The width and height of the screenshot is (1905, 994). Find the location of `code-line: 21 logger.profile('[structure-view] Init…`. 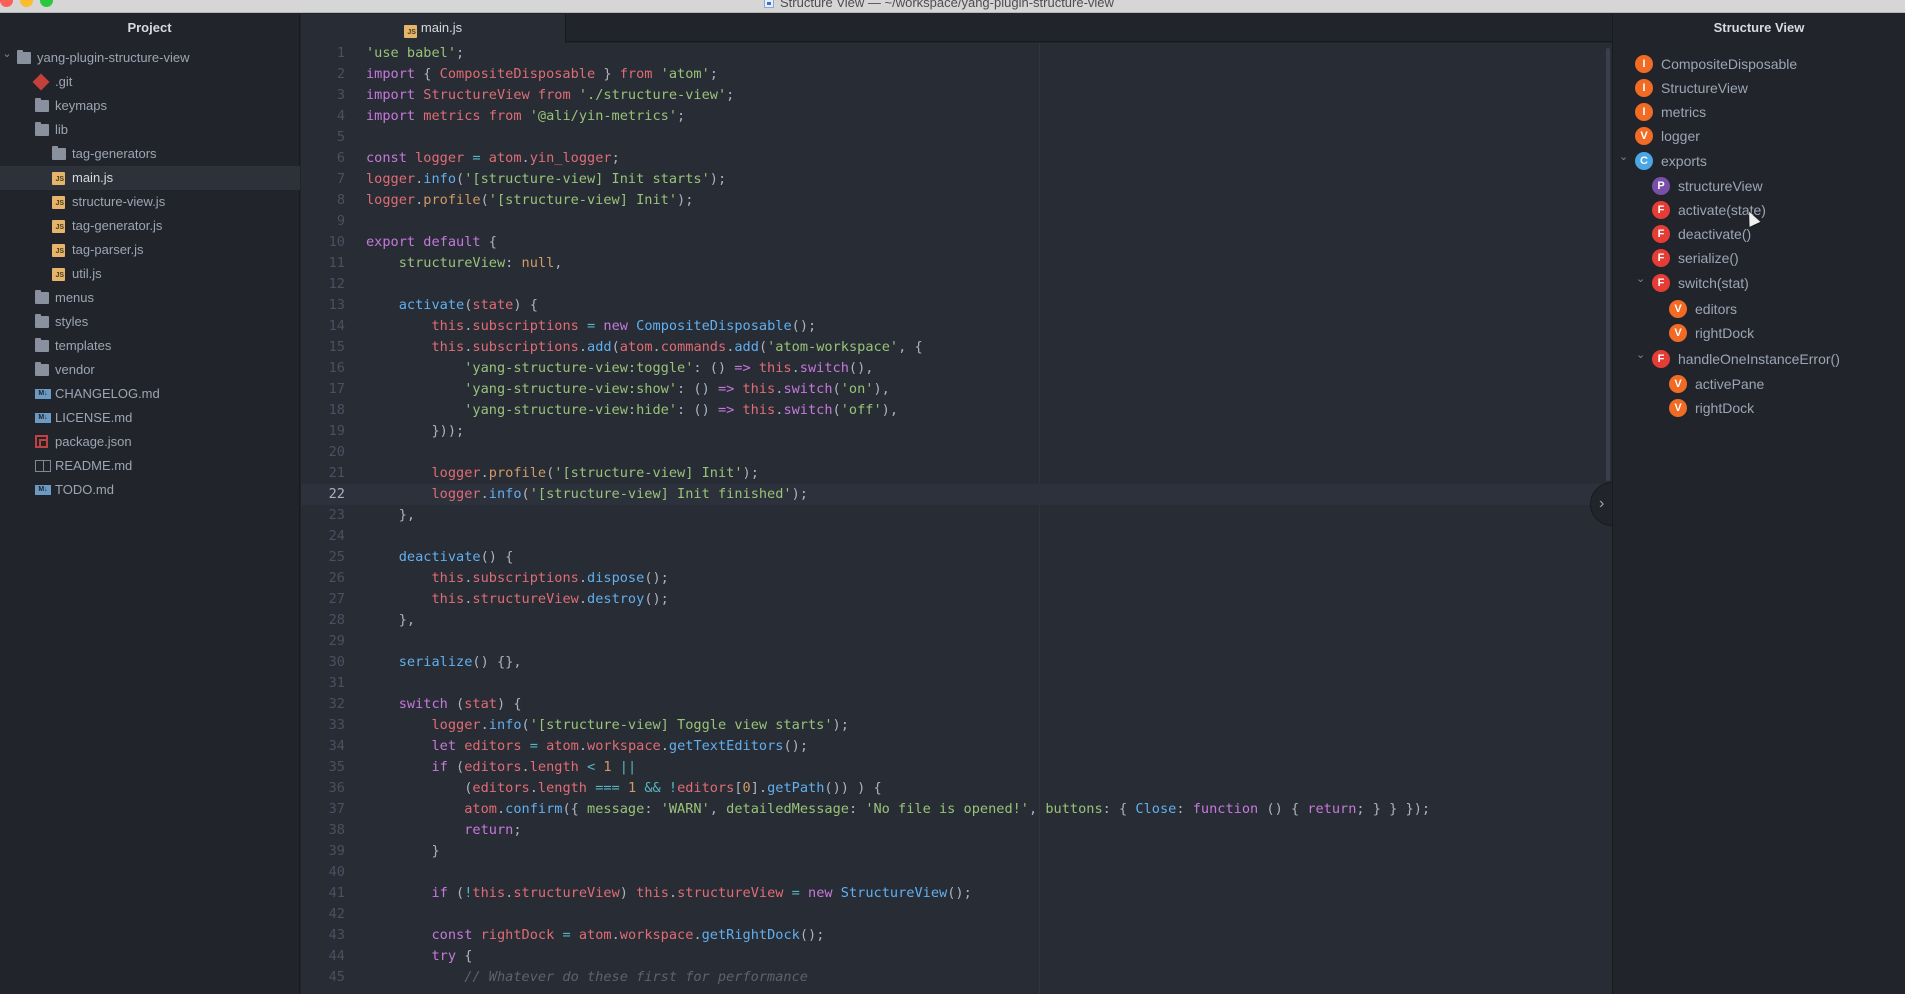

code-line: 21 logger.profile('[structure-view] Init… is located at coordinates (953, 473).